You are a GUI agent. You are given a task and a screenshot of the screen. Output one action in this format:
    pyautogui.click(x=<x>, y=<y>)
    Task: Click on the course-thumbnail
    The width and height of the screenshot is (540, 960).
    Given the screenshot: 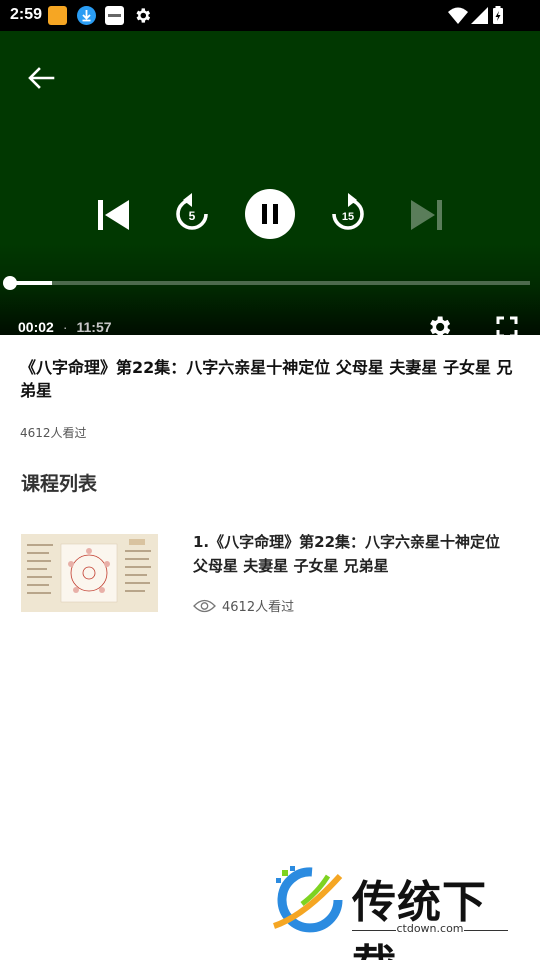 What is the action you would take?
    pyautogui.click(x=89, y=573)
    